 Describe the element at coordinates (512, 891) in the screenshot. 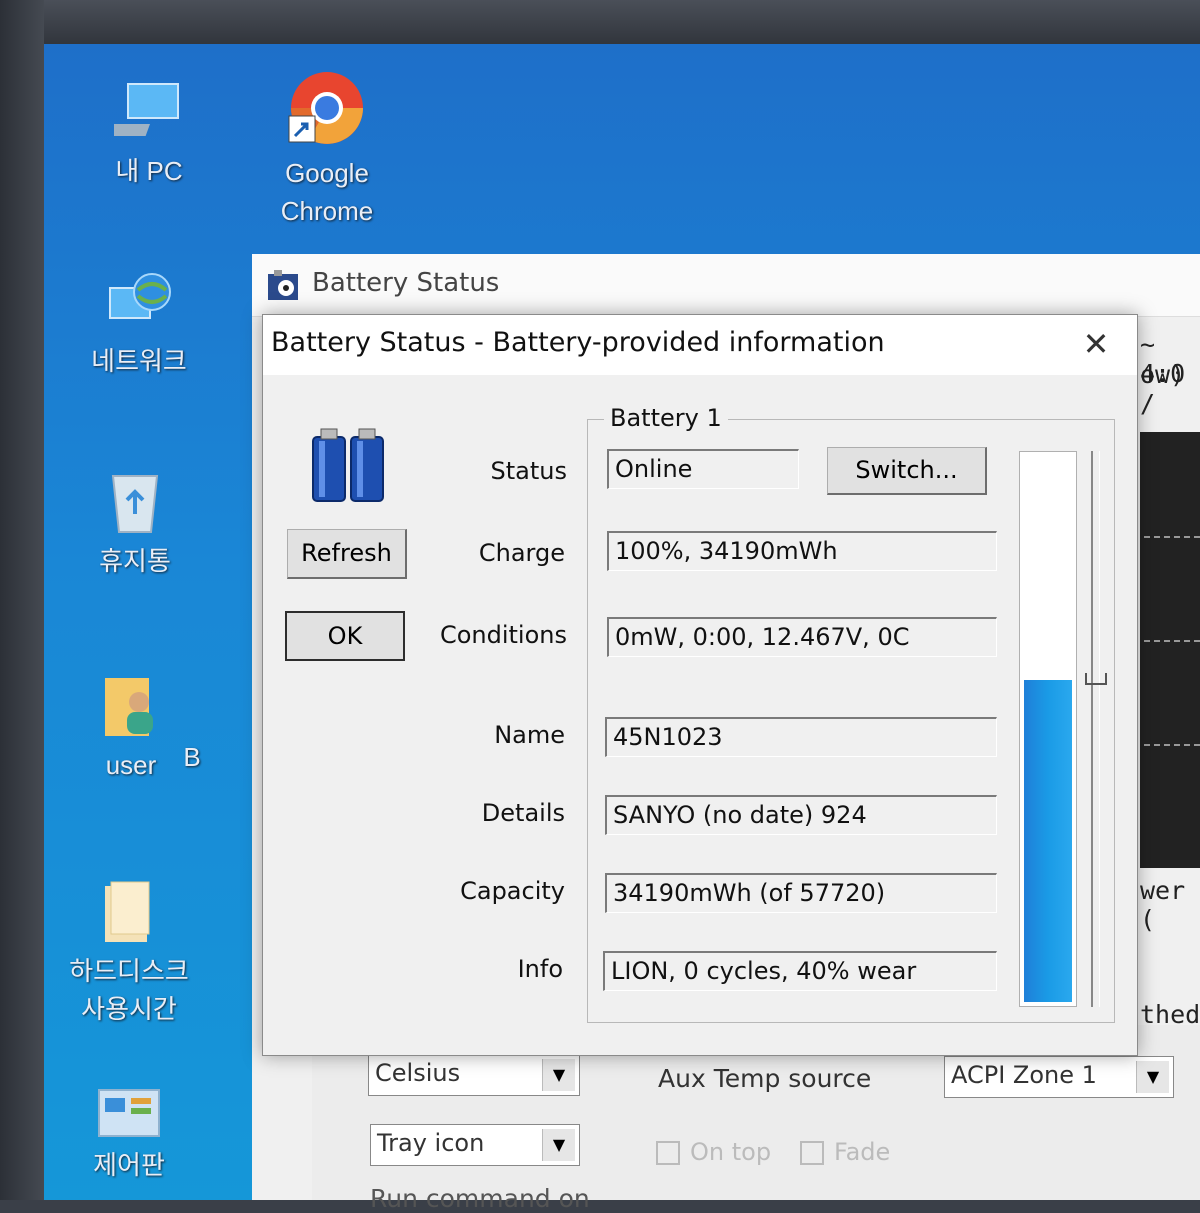

I see `capacity-label: Capacity` at that location.